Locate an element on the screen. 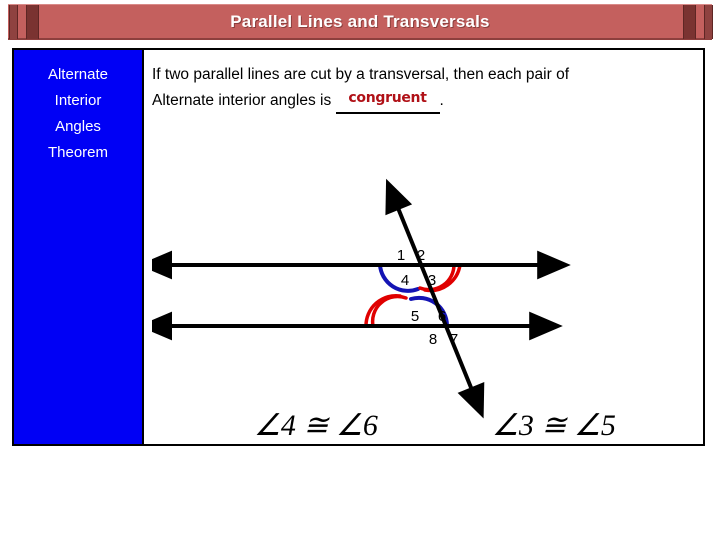 The width and height of the screenshot is (720, 540). angle-label-5: 5 is located at coordinates (415, 316).